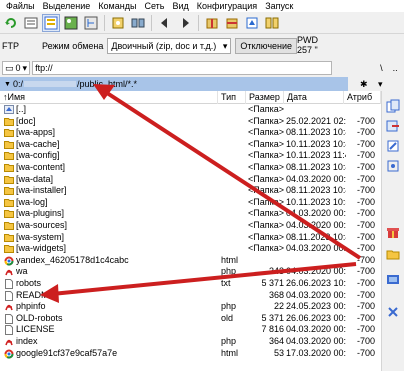 The height and width of the screenshot is (371, 404). I want to click on main-toolbar, so click(202, 23).